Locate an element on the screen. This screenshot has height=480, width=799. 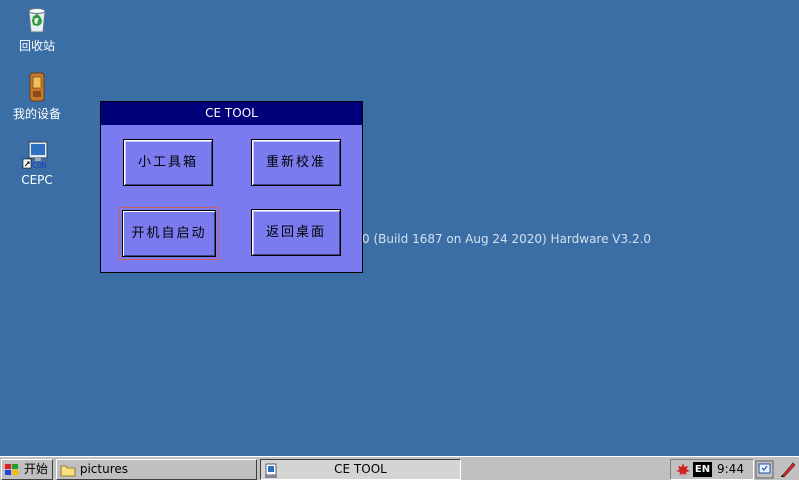
start-label: 开始 is located at coordinates (35, 469).